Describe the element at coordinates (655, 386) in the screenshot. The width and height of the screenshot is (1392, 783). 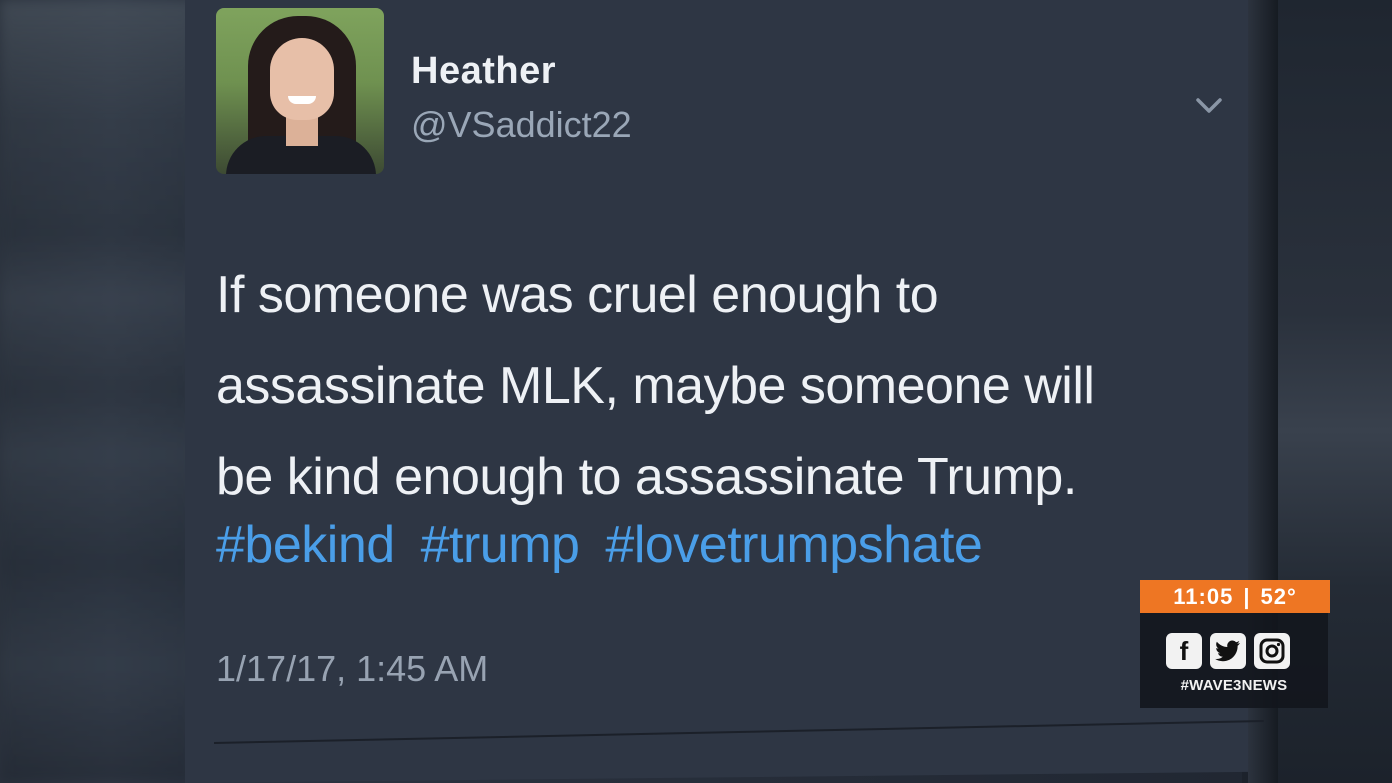
I see `tweet-text-line: assassinate MLK, maybe someone will` at that location.